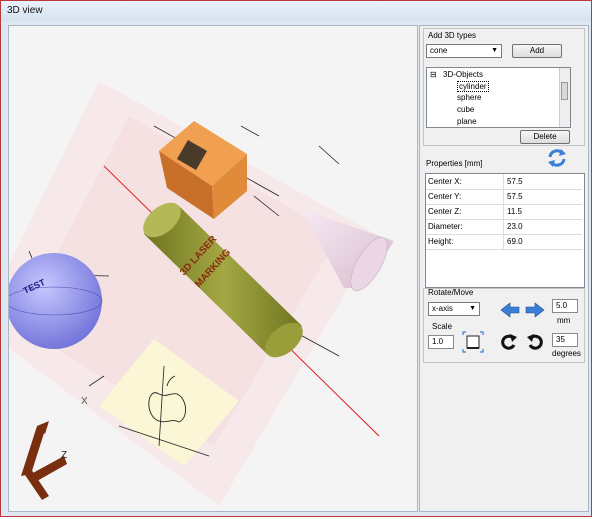  What do you see at coordinates (464, 51) in the screenshot?
I see `type-select: cone ▼` at bounding box center [464, 51].